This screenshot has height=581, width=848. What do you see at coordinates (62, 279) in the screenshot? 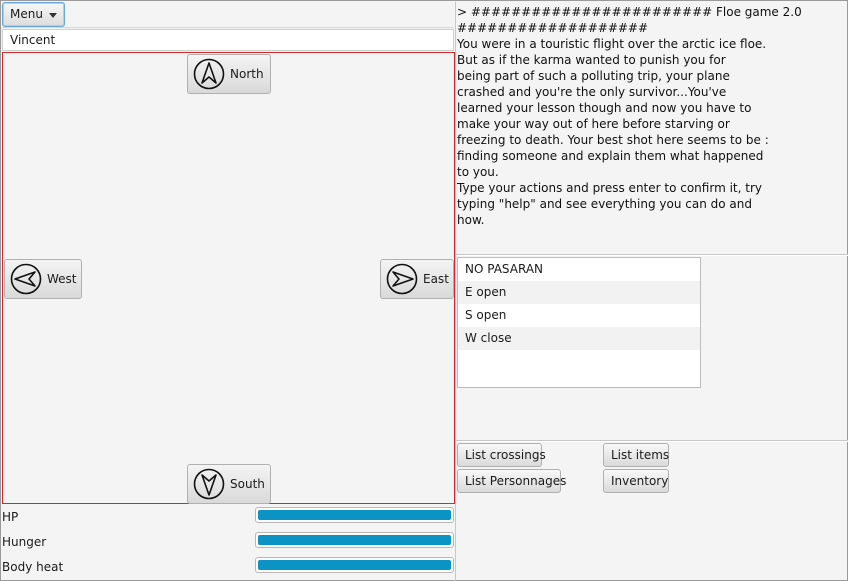
I see `west-label: West` at bounding box center [62, 279].